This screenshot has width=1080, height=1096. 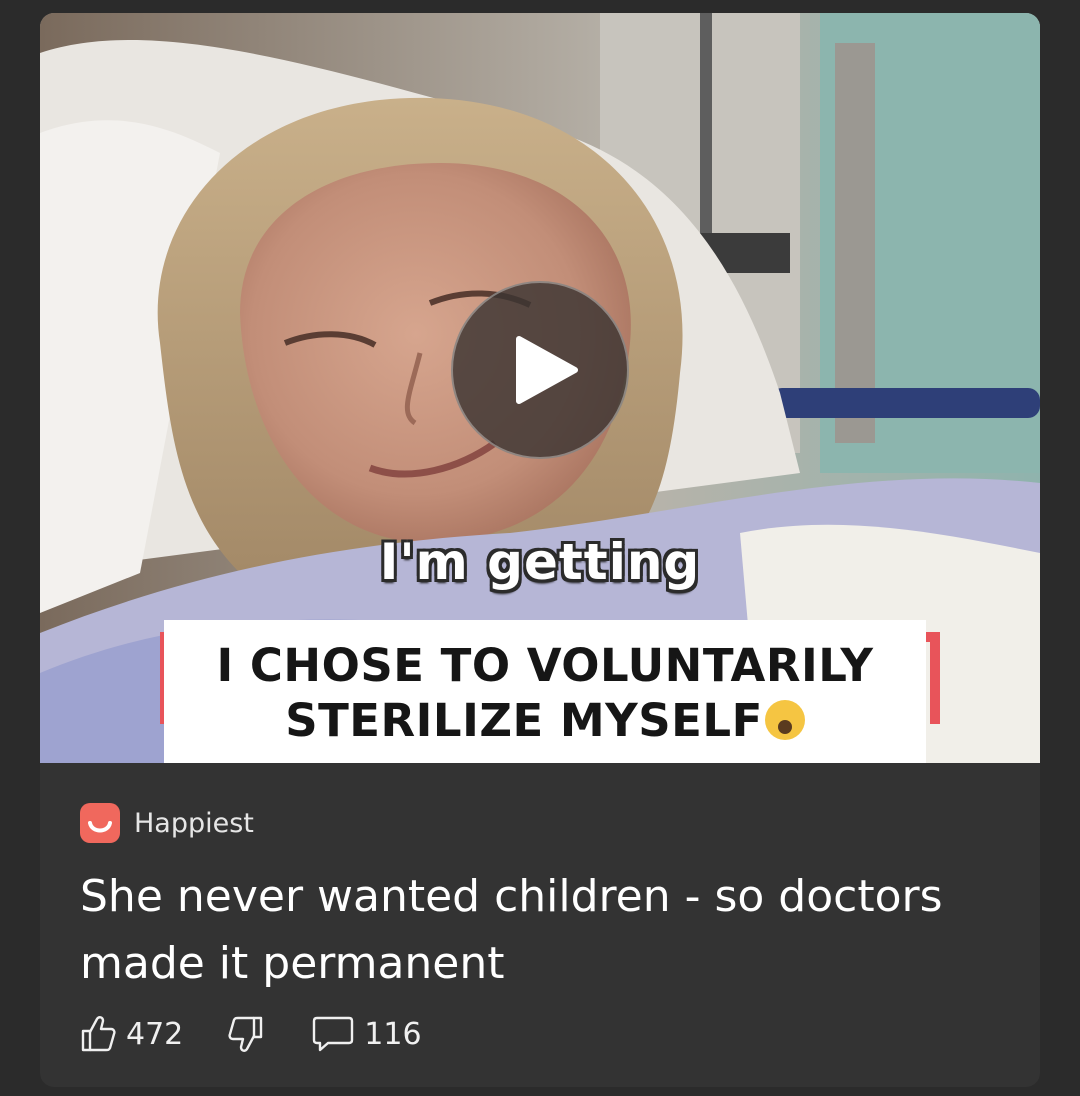 I want to click on thumbs-down-icon, so click(x=245, y=1034).